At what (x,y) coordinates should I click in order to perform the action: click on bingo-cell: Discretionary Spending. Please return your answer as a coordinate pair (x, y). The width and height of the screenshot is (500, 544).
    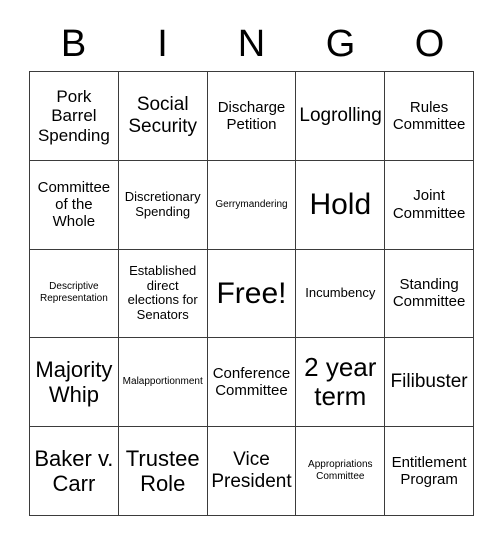
    Looking at the image, I should click on (163, 205).